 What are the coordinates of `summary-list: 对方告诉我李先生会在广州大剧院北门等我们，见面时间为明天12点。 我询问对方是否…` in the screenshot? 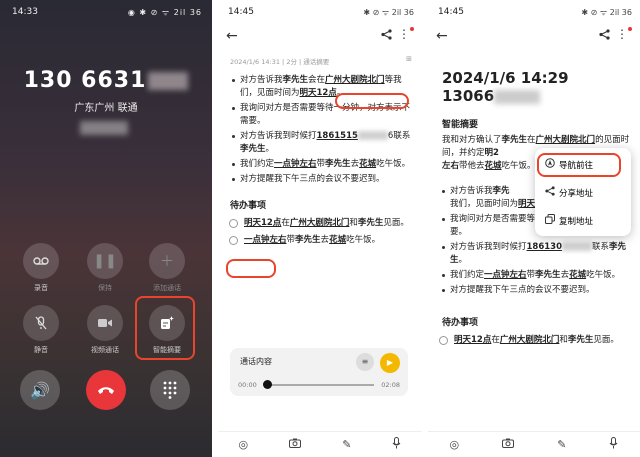 It's located at (320, 130).